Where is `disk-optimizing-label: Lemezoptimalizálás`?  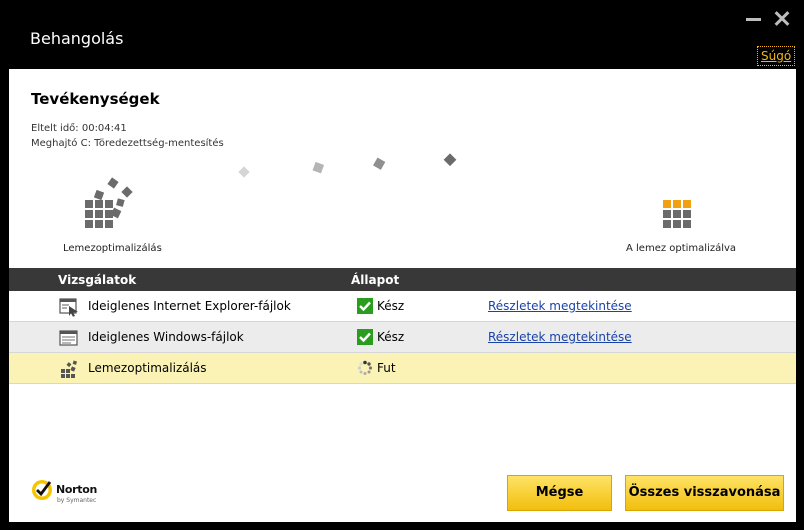 disk-optimizing-label: Lemezoptimalizálás is located at coordinates (112, 248).